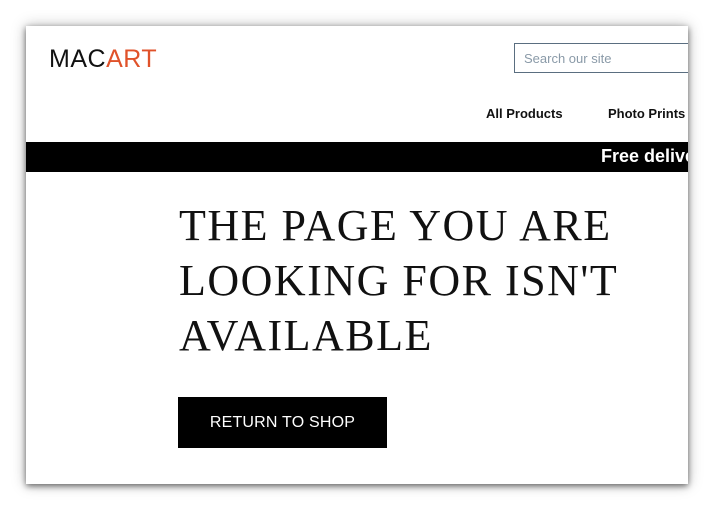 The width and height of the screenshot is (720, 517). What do you see at coordinates (357, 116) in the screenshot?
I see `main-nav: All Products Photo Prints` at bounding box center [357, 116].